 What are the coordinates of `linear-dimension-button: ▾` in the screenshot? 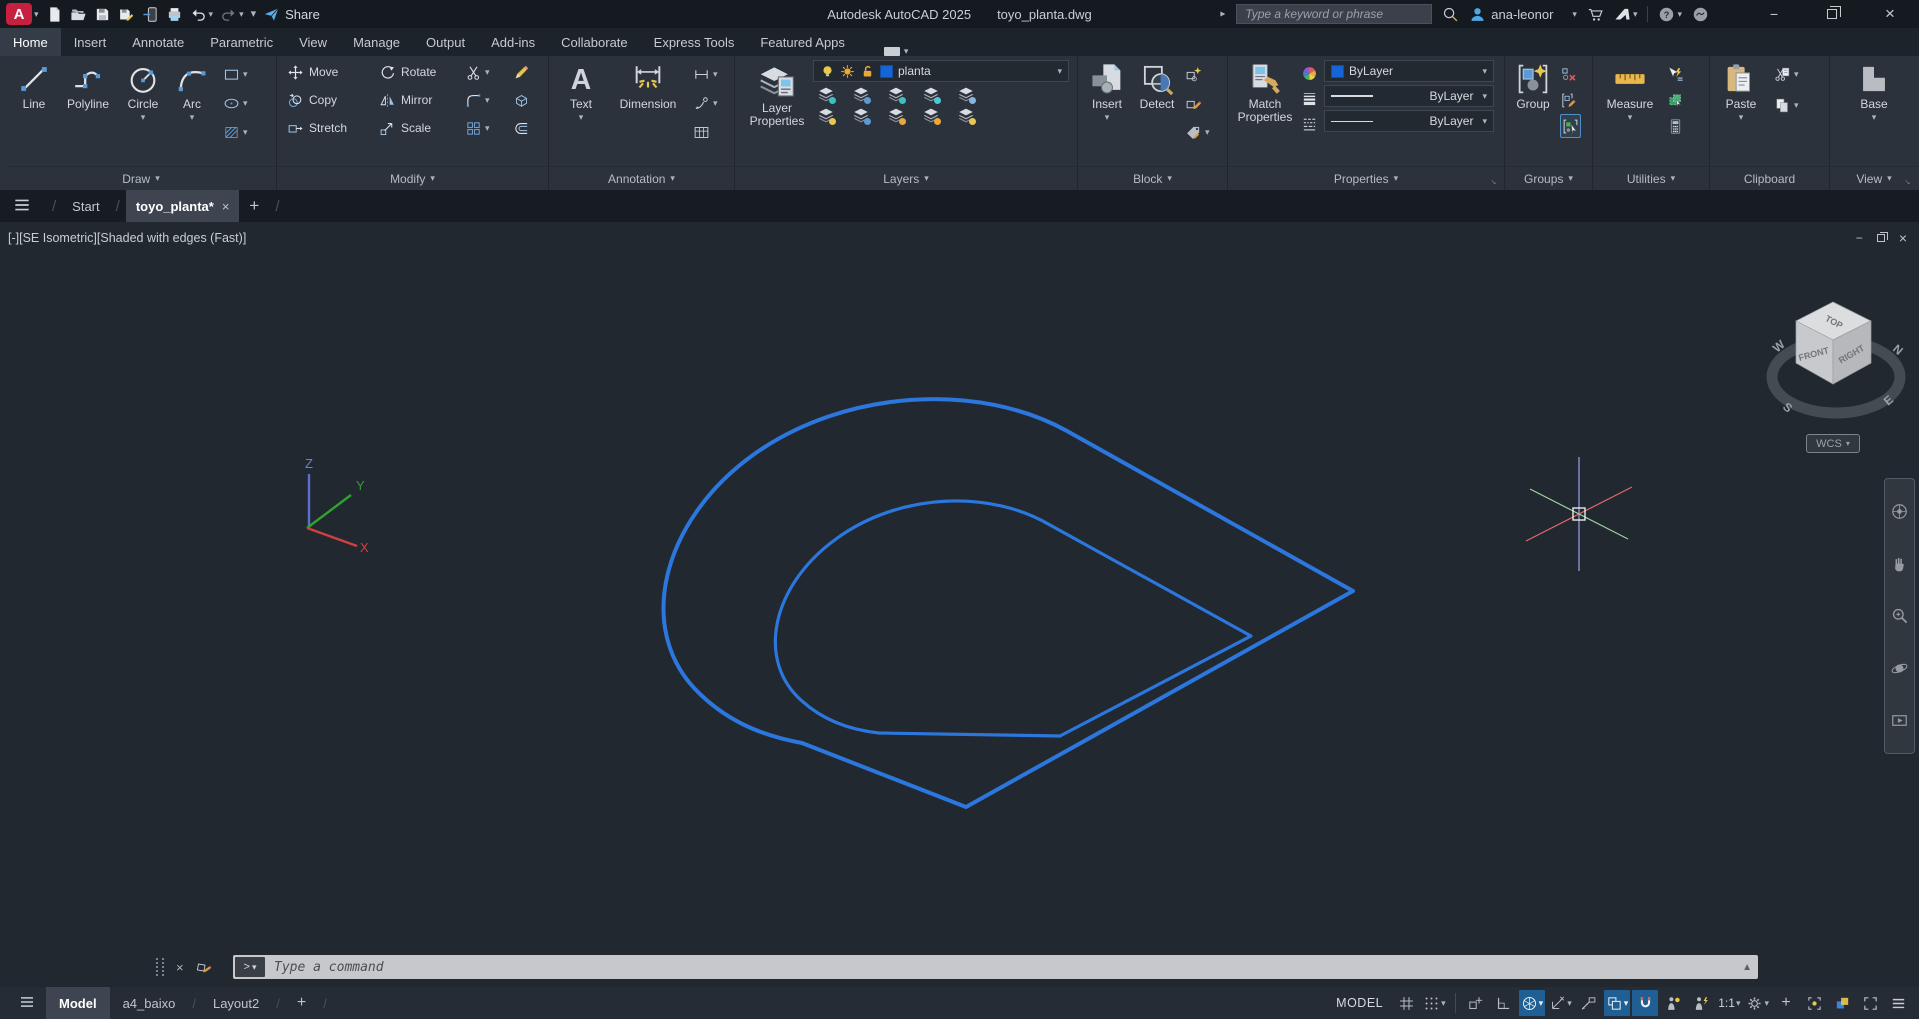 It's located at (705, 74).